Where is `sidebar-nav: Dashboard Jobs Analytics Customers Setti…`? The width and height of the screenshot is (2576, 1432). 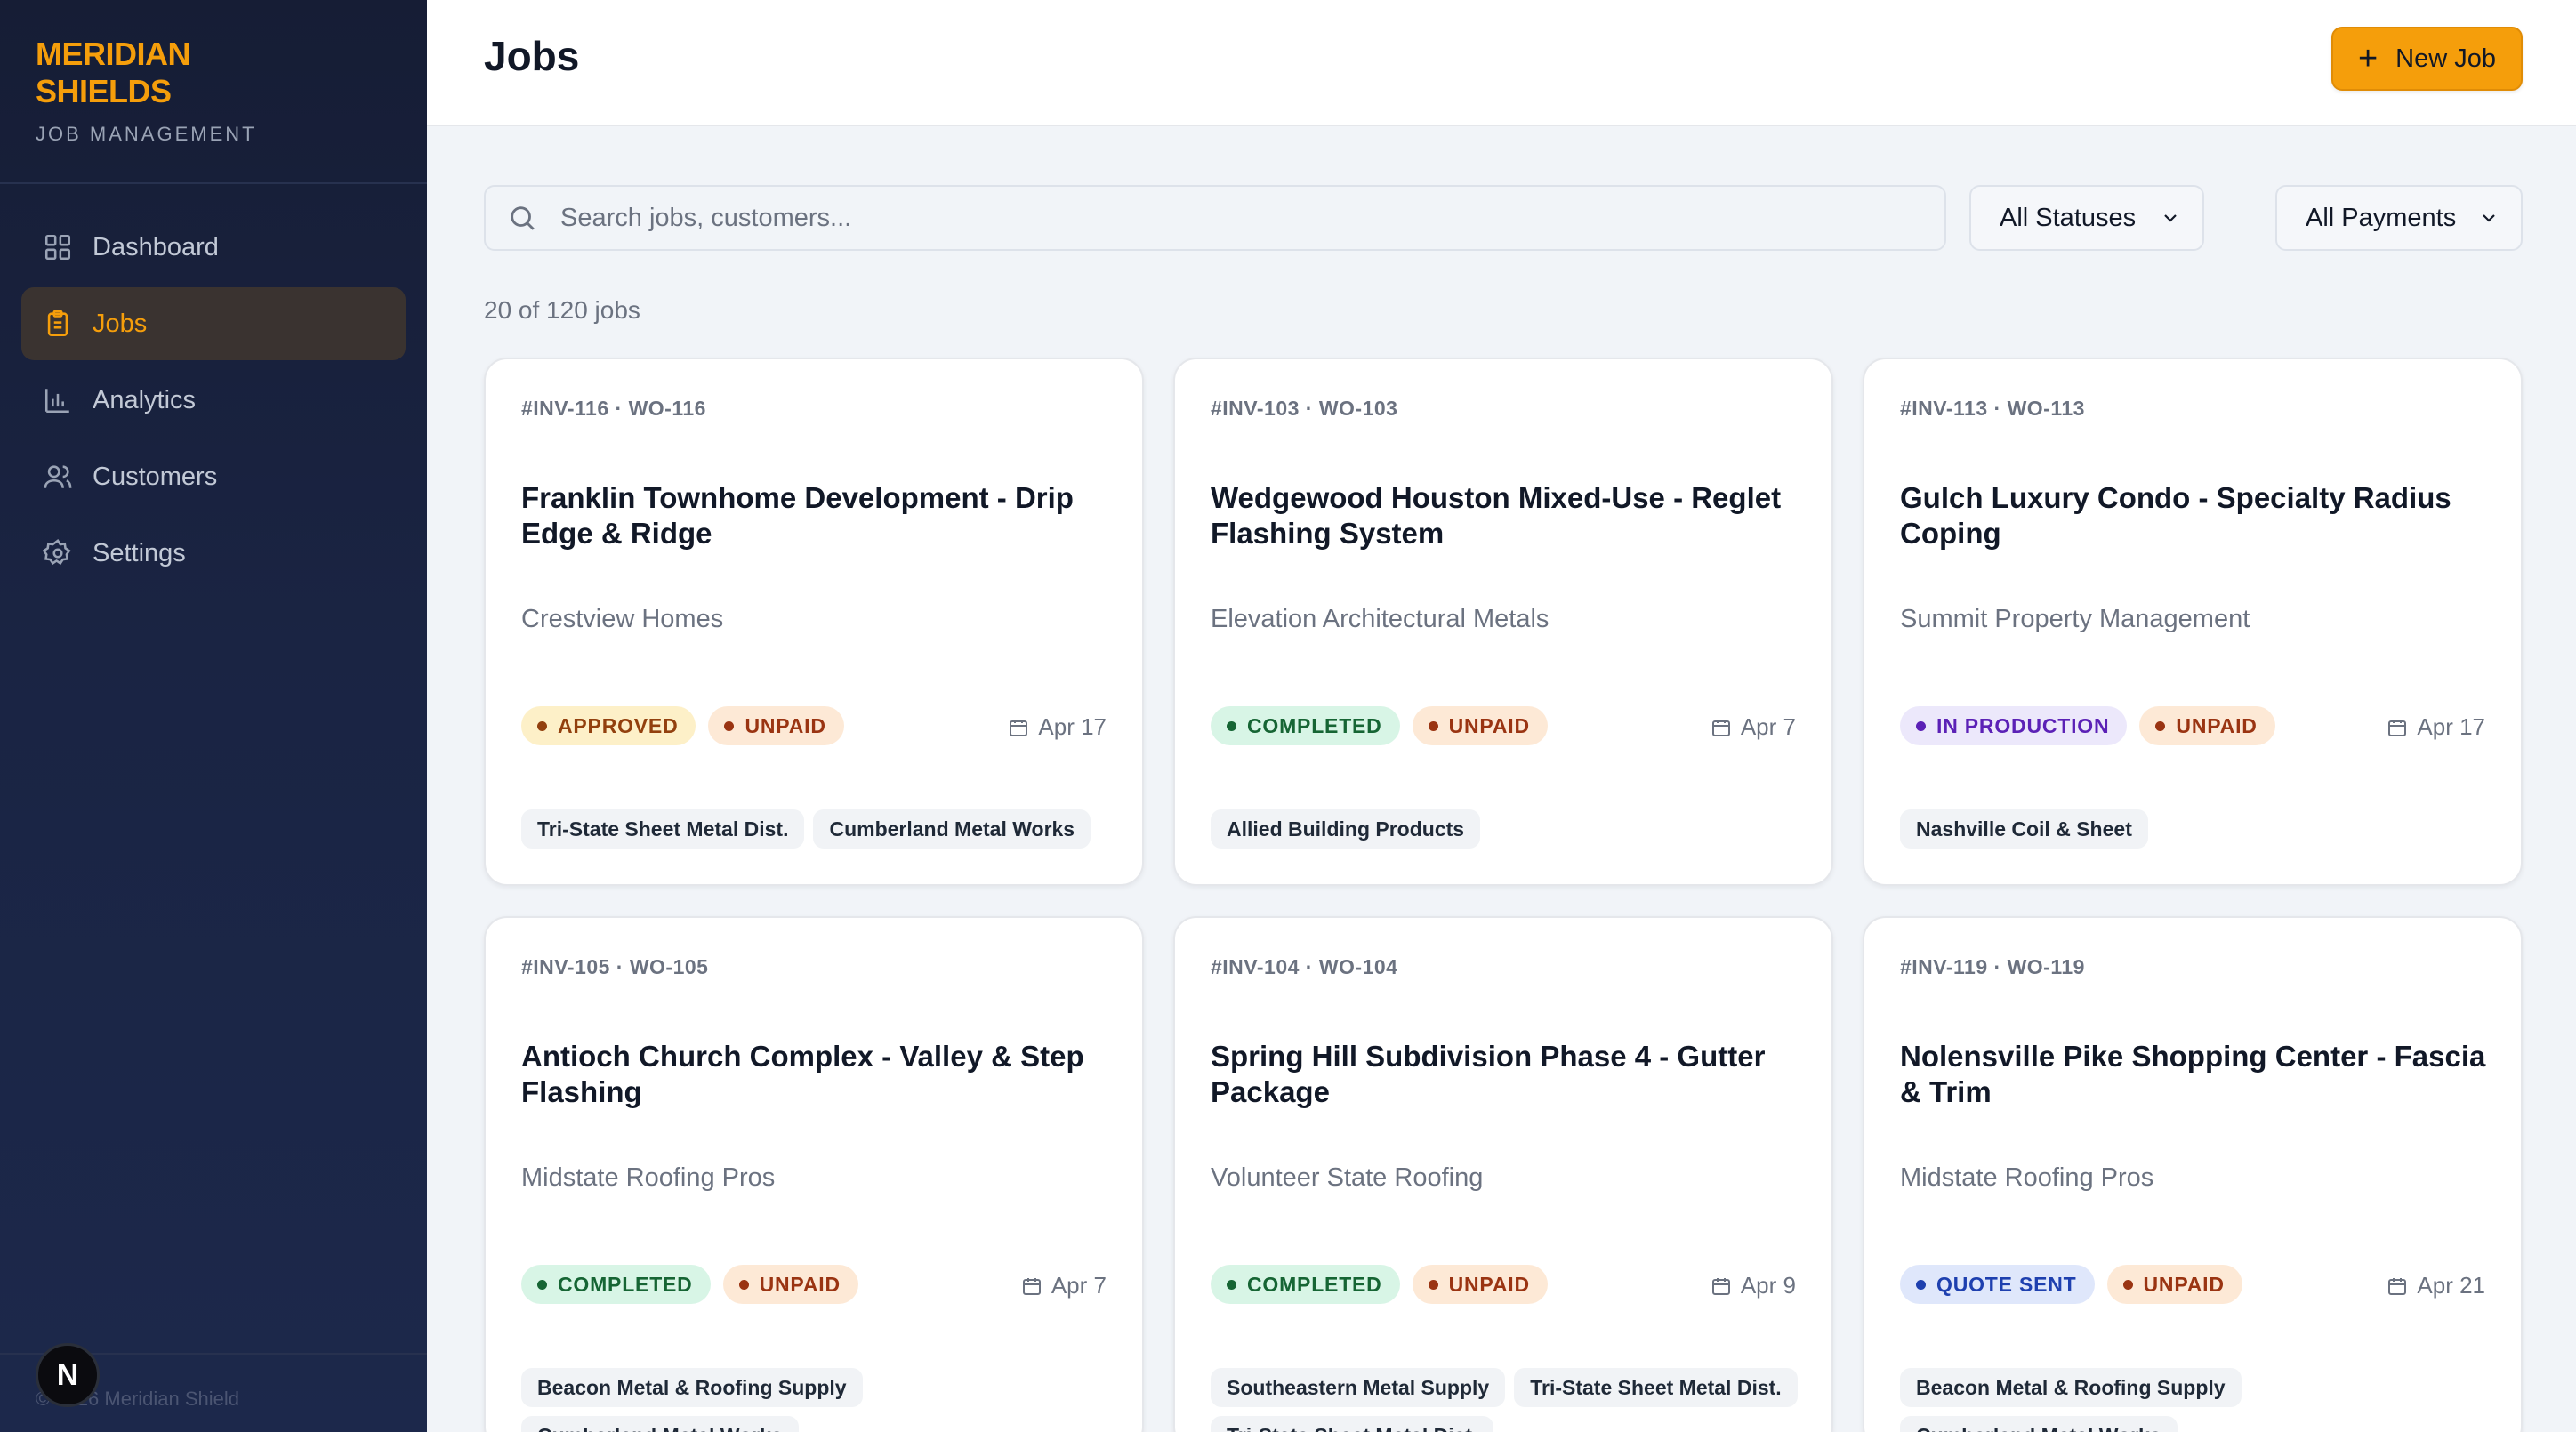 sidebar-nav: Dashboard Jobs Analytics Customers Setti… is located at coordinates (213, 402).